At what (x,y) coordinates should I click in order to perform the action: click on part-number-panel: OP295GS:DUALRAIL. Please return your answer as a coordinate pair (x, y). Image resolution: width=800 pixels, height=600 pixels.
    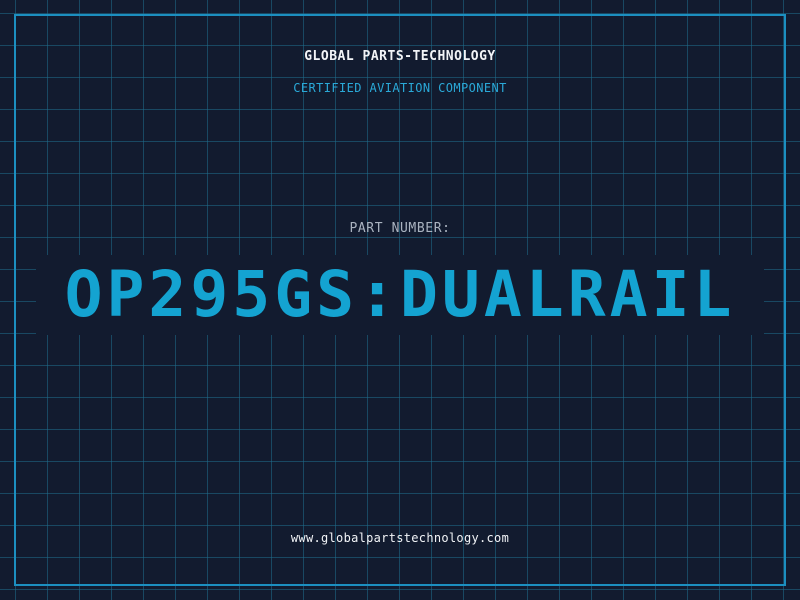
    Looking at the image, I should click on (400, 295).